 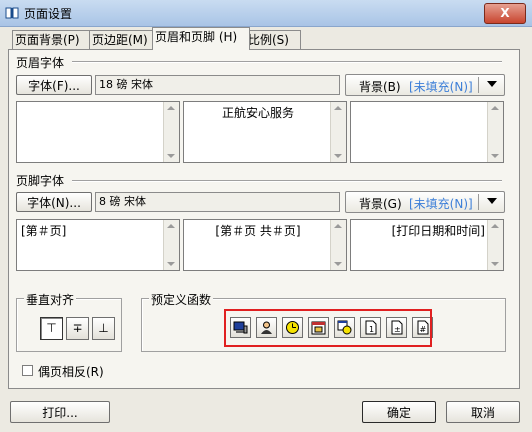 I want to click on ok-button: 确定, so click(x=399, y=412).